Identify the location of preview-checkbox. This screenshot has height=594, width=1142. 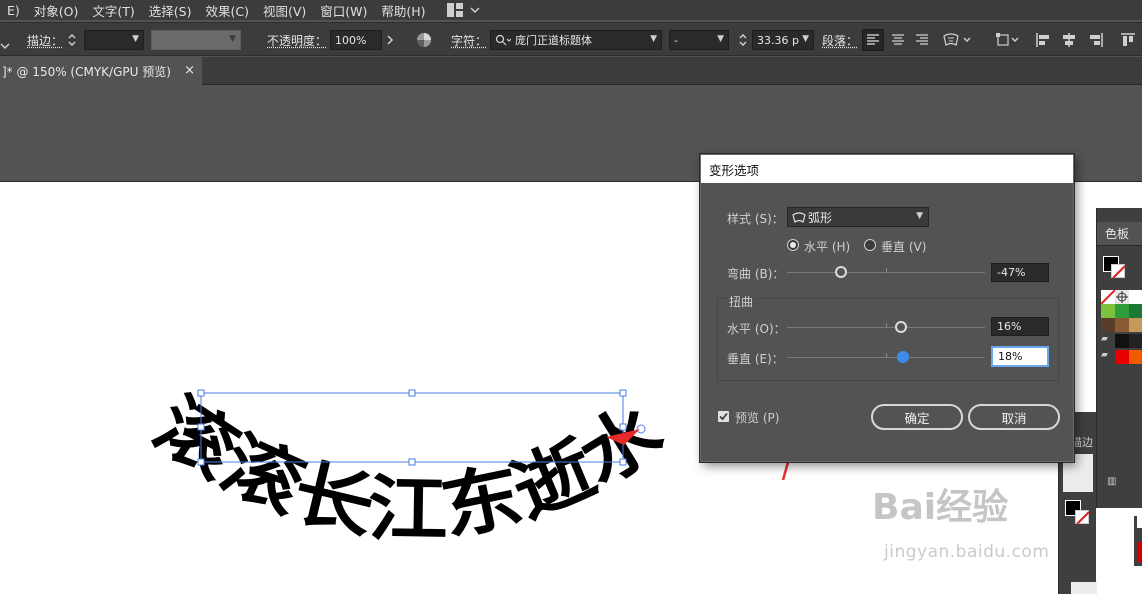
(723, 416).